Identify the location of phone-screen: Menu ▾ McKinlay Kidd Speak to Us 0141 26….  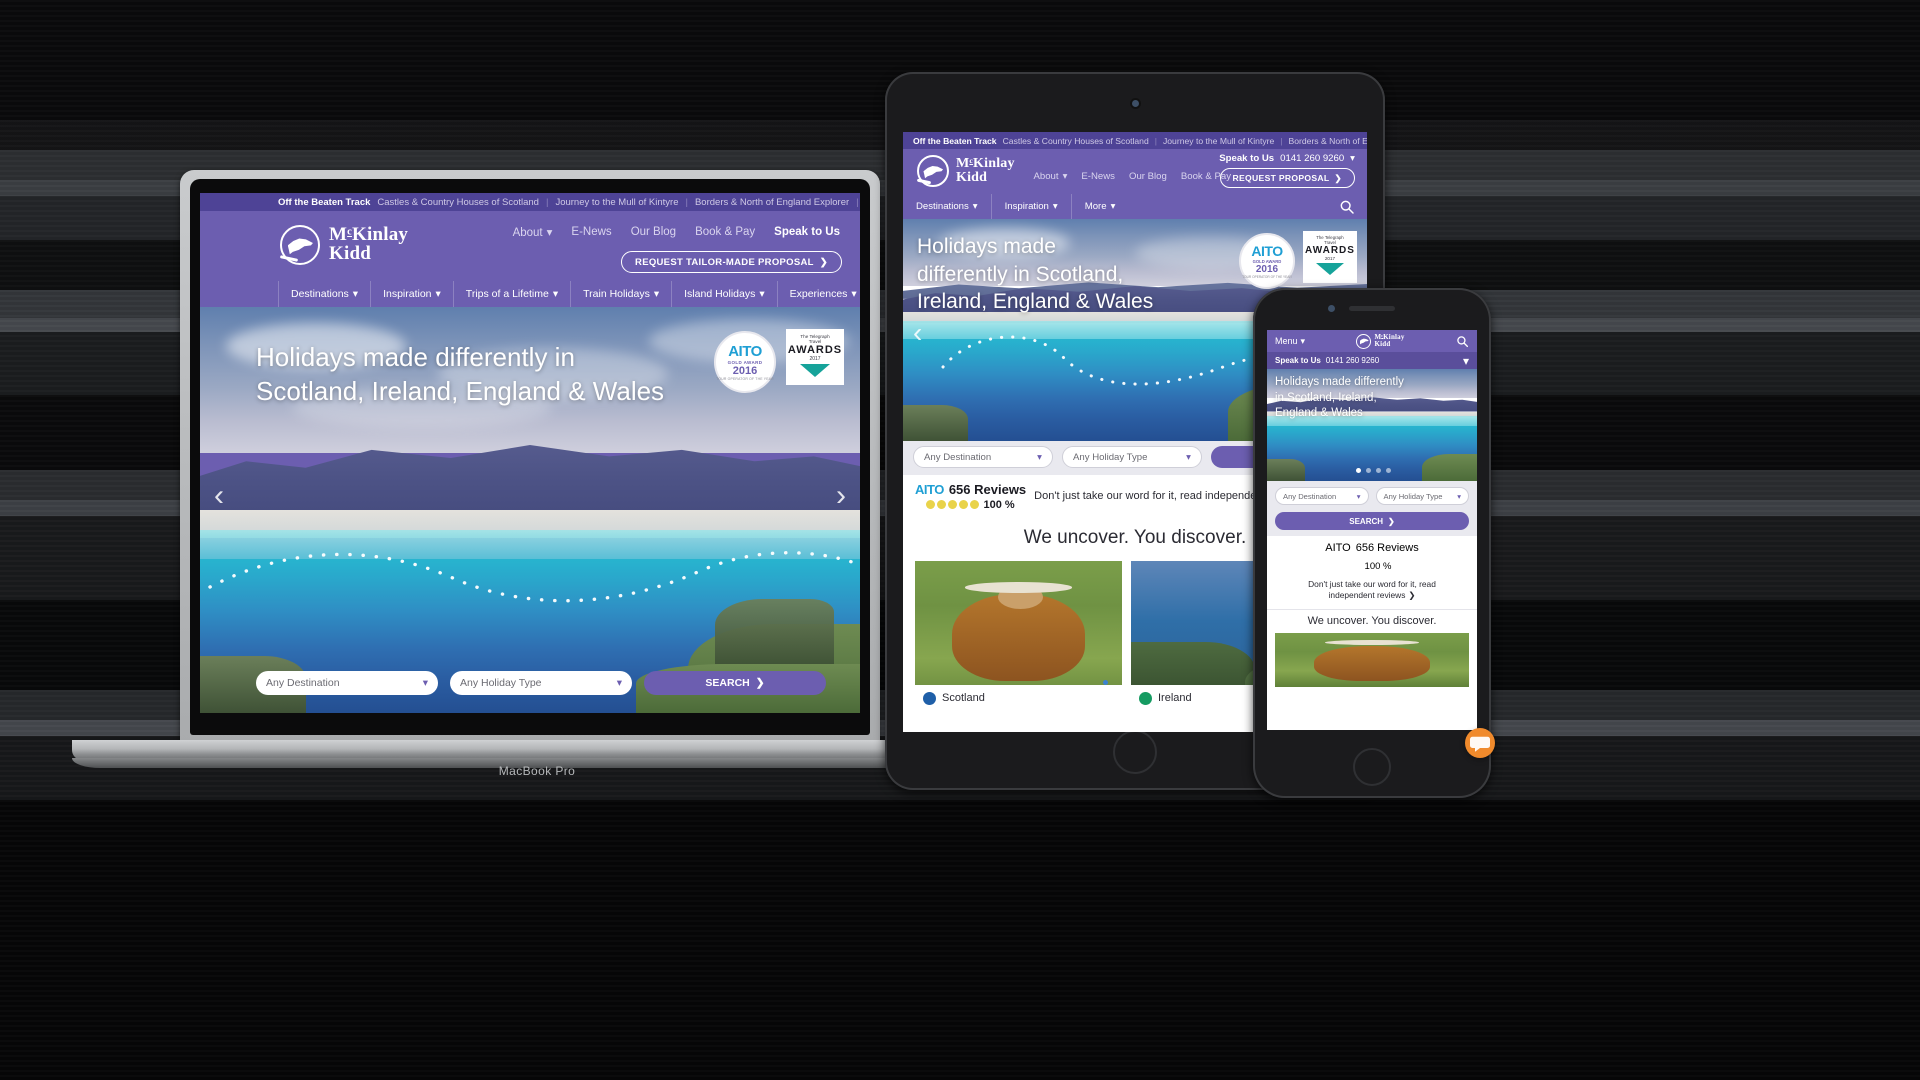
(1372, 530).